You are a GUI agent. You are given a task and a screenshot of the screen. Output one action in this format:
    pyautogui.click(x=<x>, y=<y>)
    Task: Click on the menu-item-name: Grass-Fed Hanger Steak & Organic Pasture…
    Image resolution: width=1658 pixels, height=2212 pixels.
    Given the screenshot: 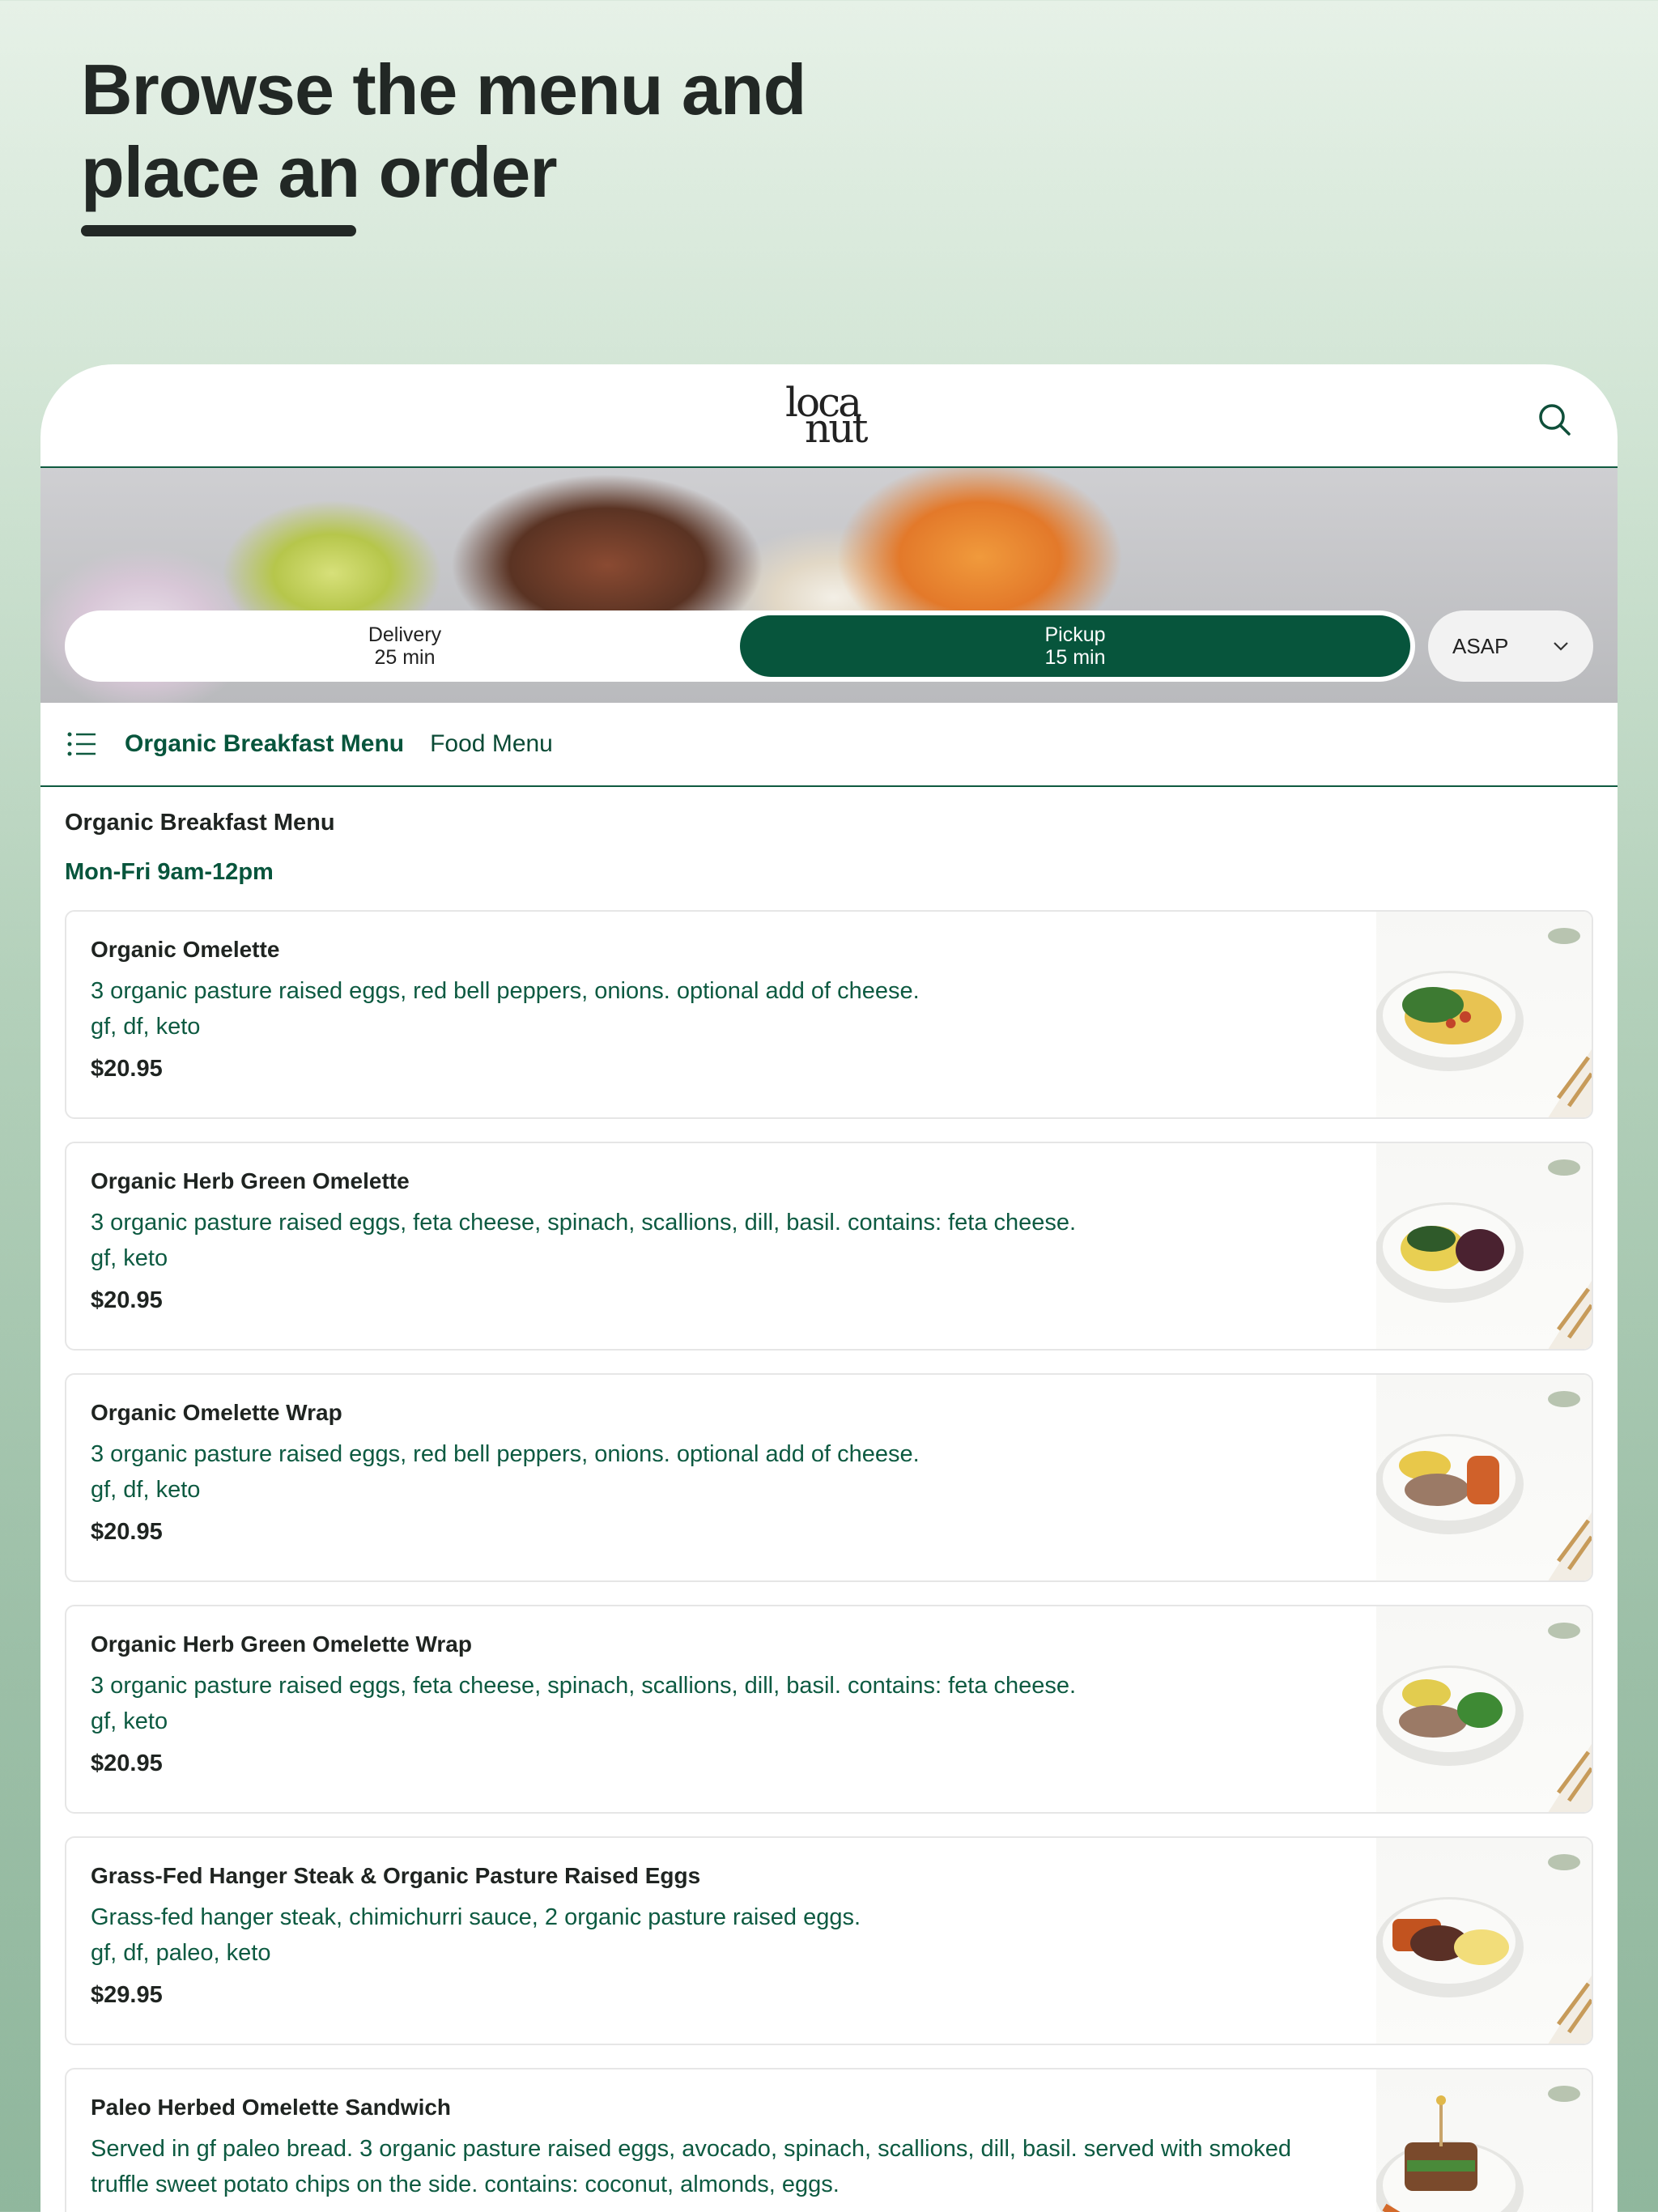 What is the action you would take?
    pyautogui.click(x=396, y=1876)
    